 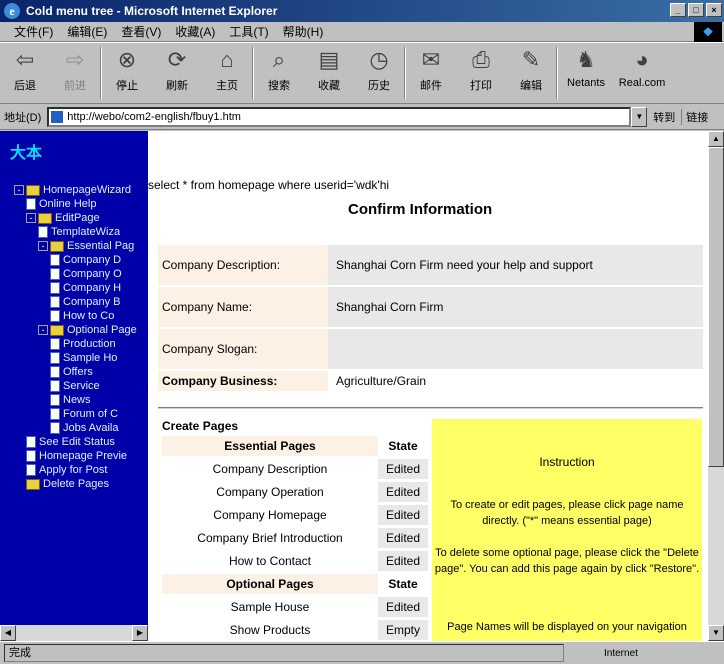 What do you see at coordinates (248, 31) in the screenshot?
I see `menu-tools: 工具(T)` at bounding box center [248, 31].